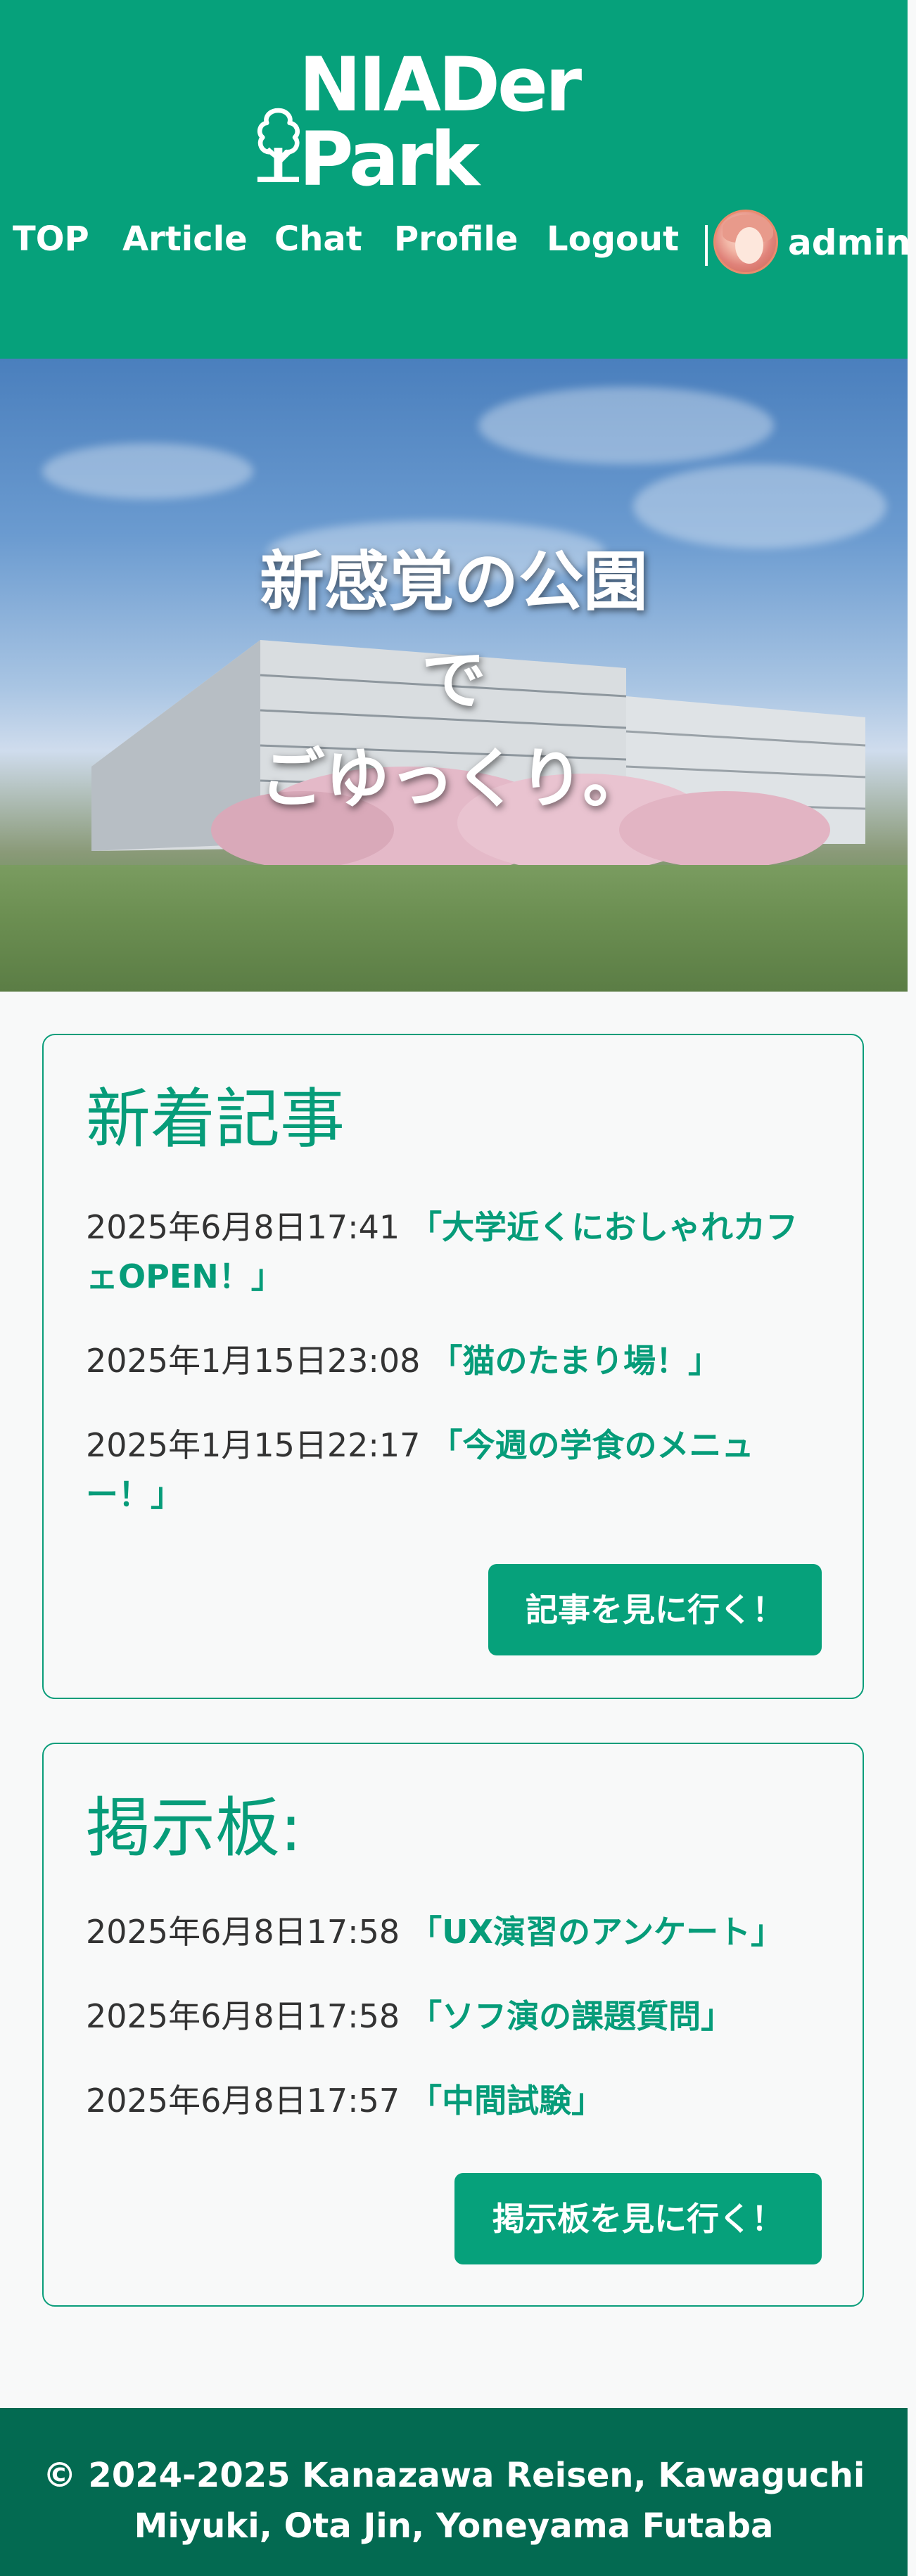 The width and height of the screenshot is (916, 2576). What do you see at coordinates (655, 1609) in the screenshot?
I see `view-articles-button: 記事を見に行く！` at bounding box center [655, 1609].